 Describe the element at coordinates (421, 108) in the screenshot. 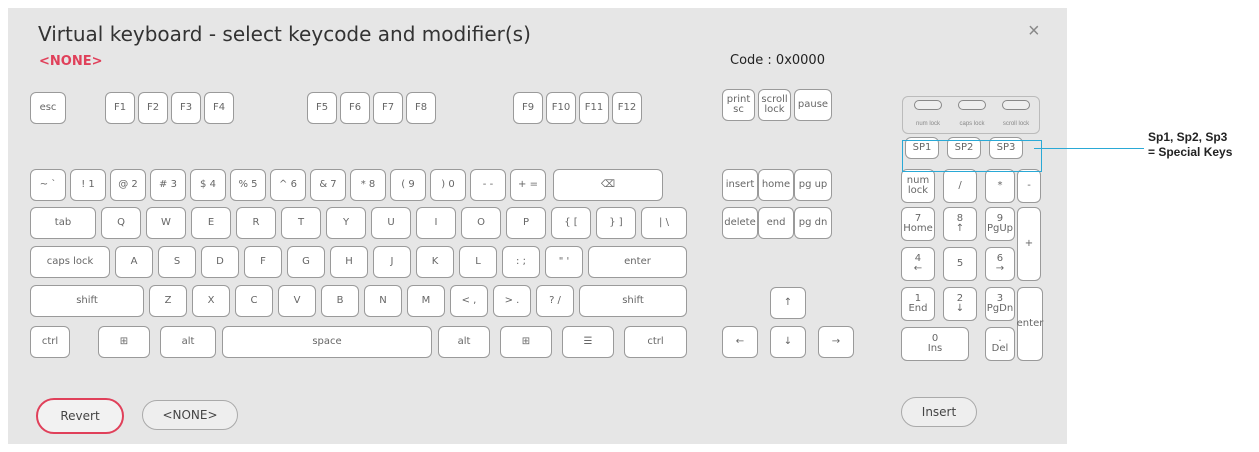

I see `f8-key: F8` at that location.